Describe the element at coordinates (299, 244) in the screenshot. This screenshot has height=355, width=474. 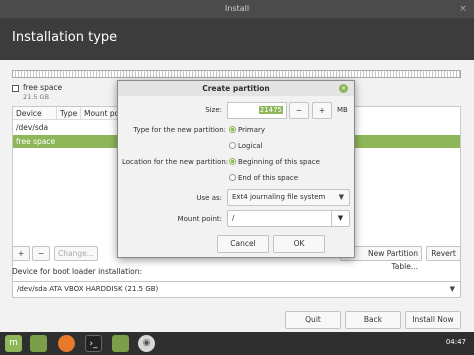
I see `ok-button: OK` at that location.